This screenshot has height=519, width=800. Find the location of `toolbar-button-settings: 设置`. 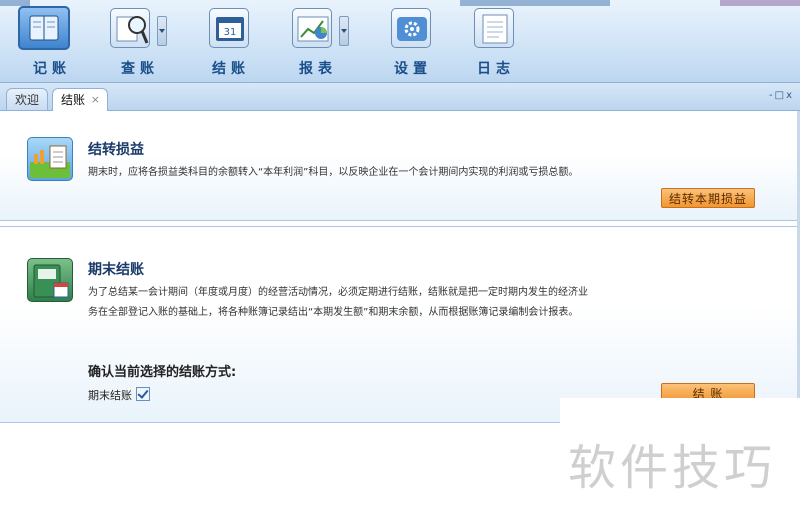

toolbar-button-settings: 设置 is located at coordinates (419, 44).